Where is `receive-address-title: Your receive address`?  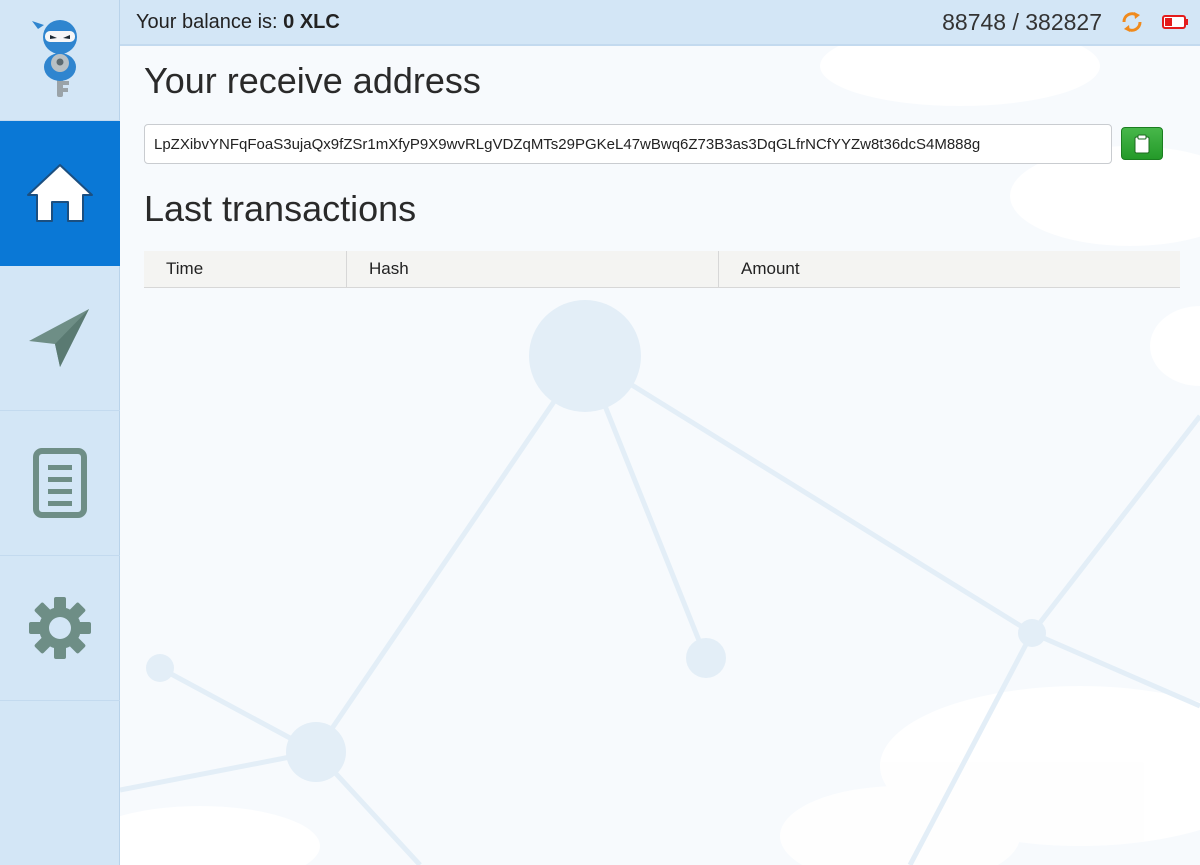 receive-address-title: Your receive address is located at coordinates (312, 80).